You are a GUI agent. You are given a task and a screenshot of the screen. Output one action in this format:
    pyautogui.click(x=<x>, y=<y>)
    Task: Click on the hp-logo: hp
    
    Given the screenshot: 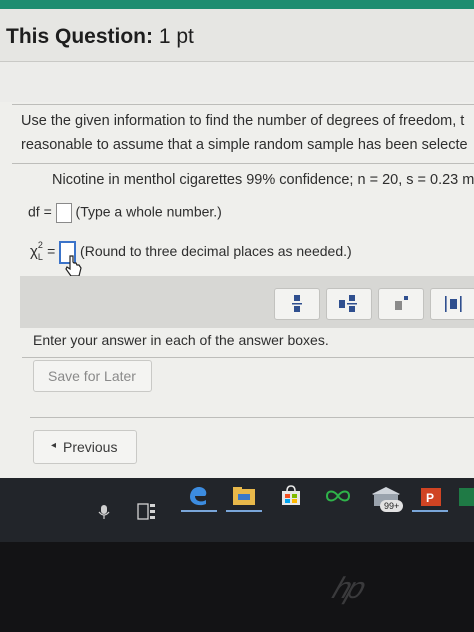 What is the action you would take?
    pyautogui.click(x=348, y=588)
    